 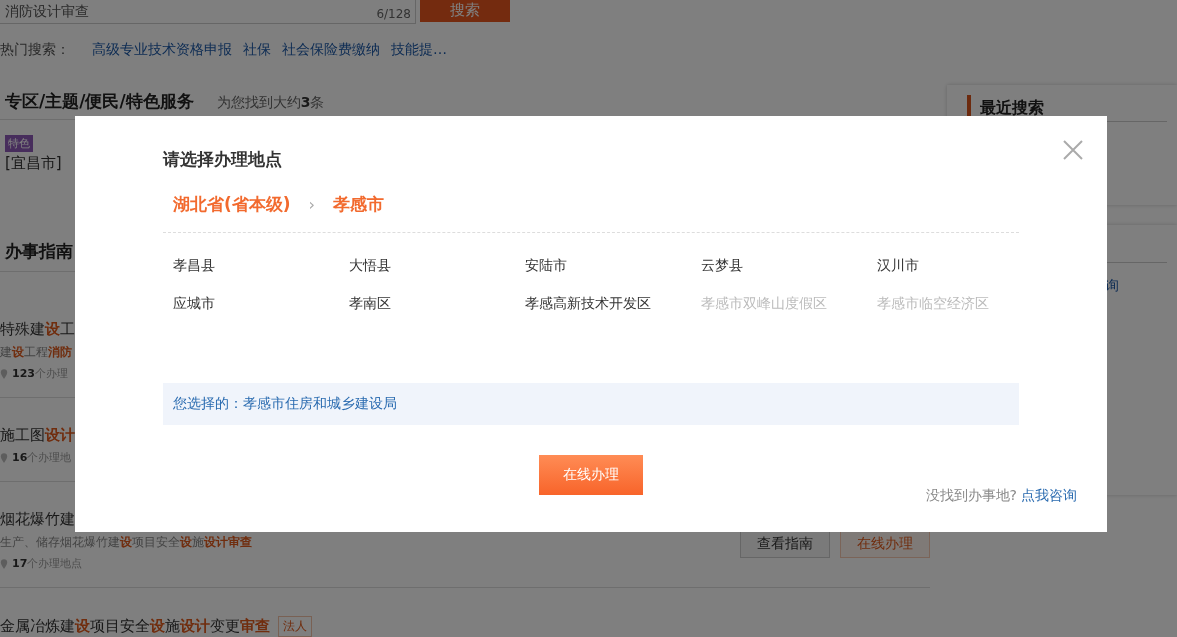 I want to click on section-title: 专区/主题/便民/特色服务, so click(x=99, y=101).